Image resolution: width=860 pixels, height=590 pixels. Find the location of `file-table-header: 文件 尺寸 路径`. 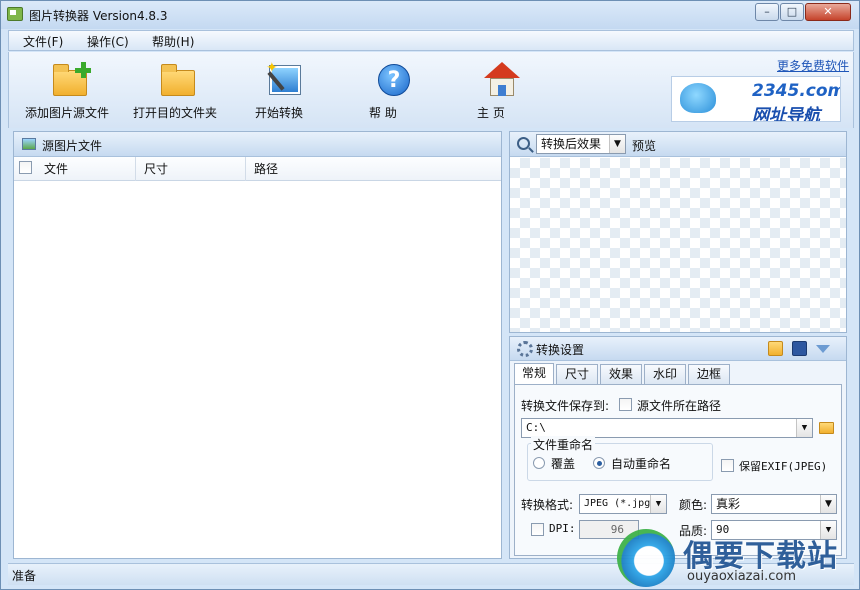

file-table-header: 文件 尺寸 路径 is located at coordinates (257, 169).